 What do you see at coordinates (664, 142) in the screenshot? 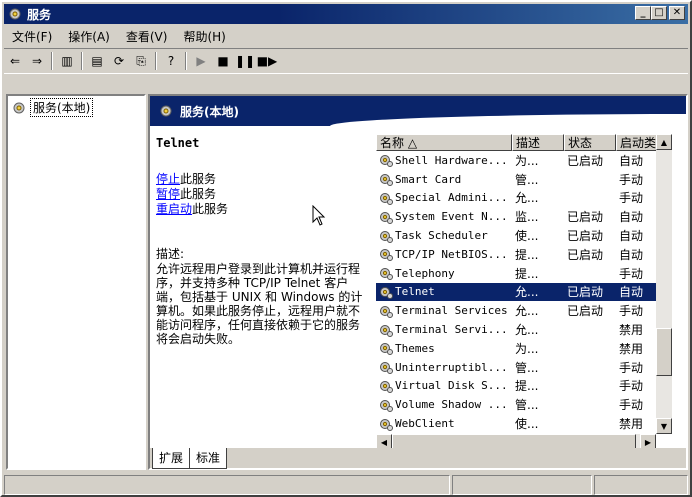
I see `scroll-up-icon: ▲` at bounding box center [664, 142].